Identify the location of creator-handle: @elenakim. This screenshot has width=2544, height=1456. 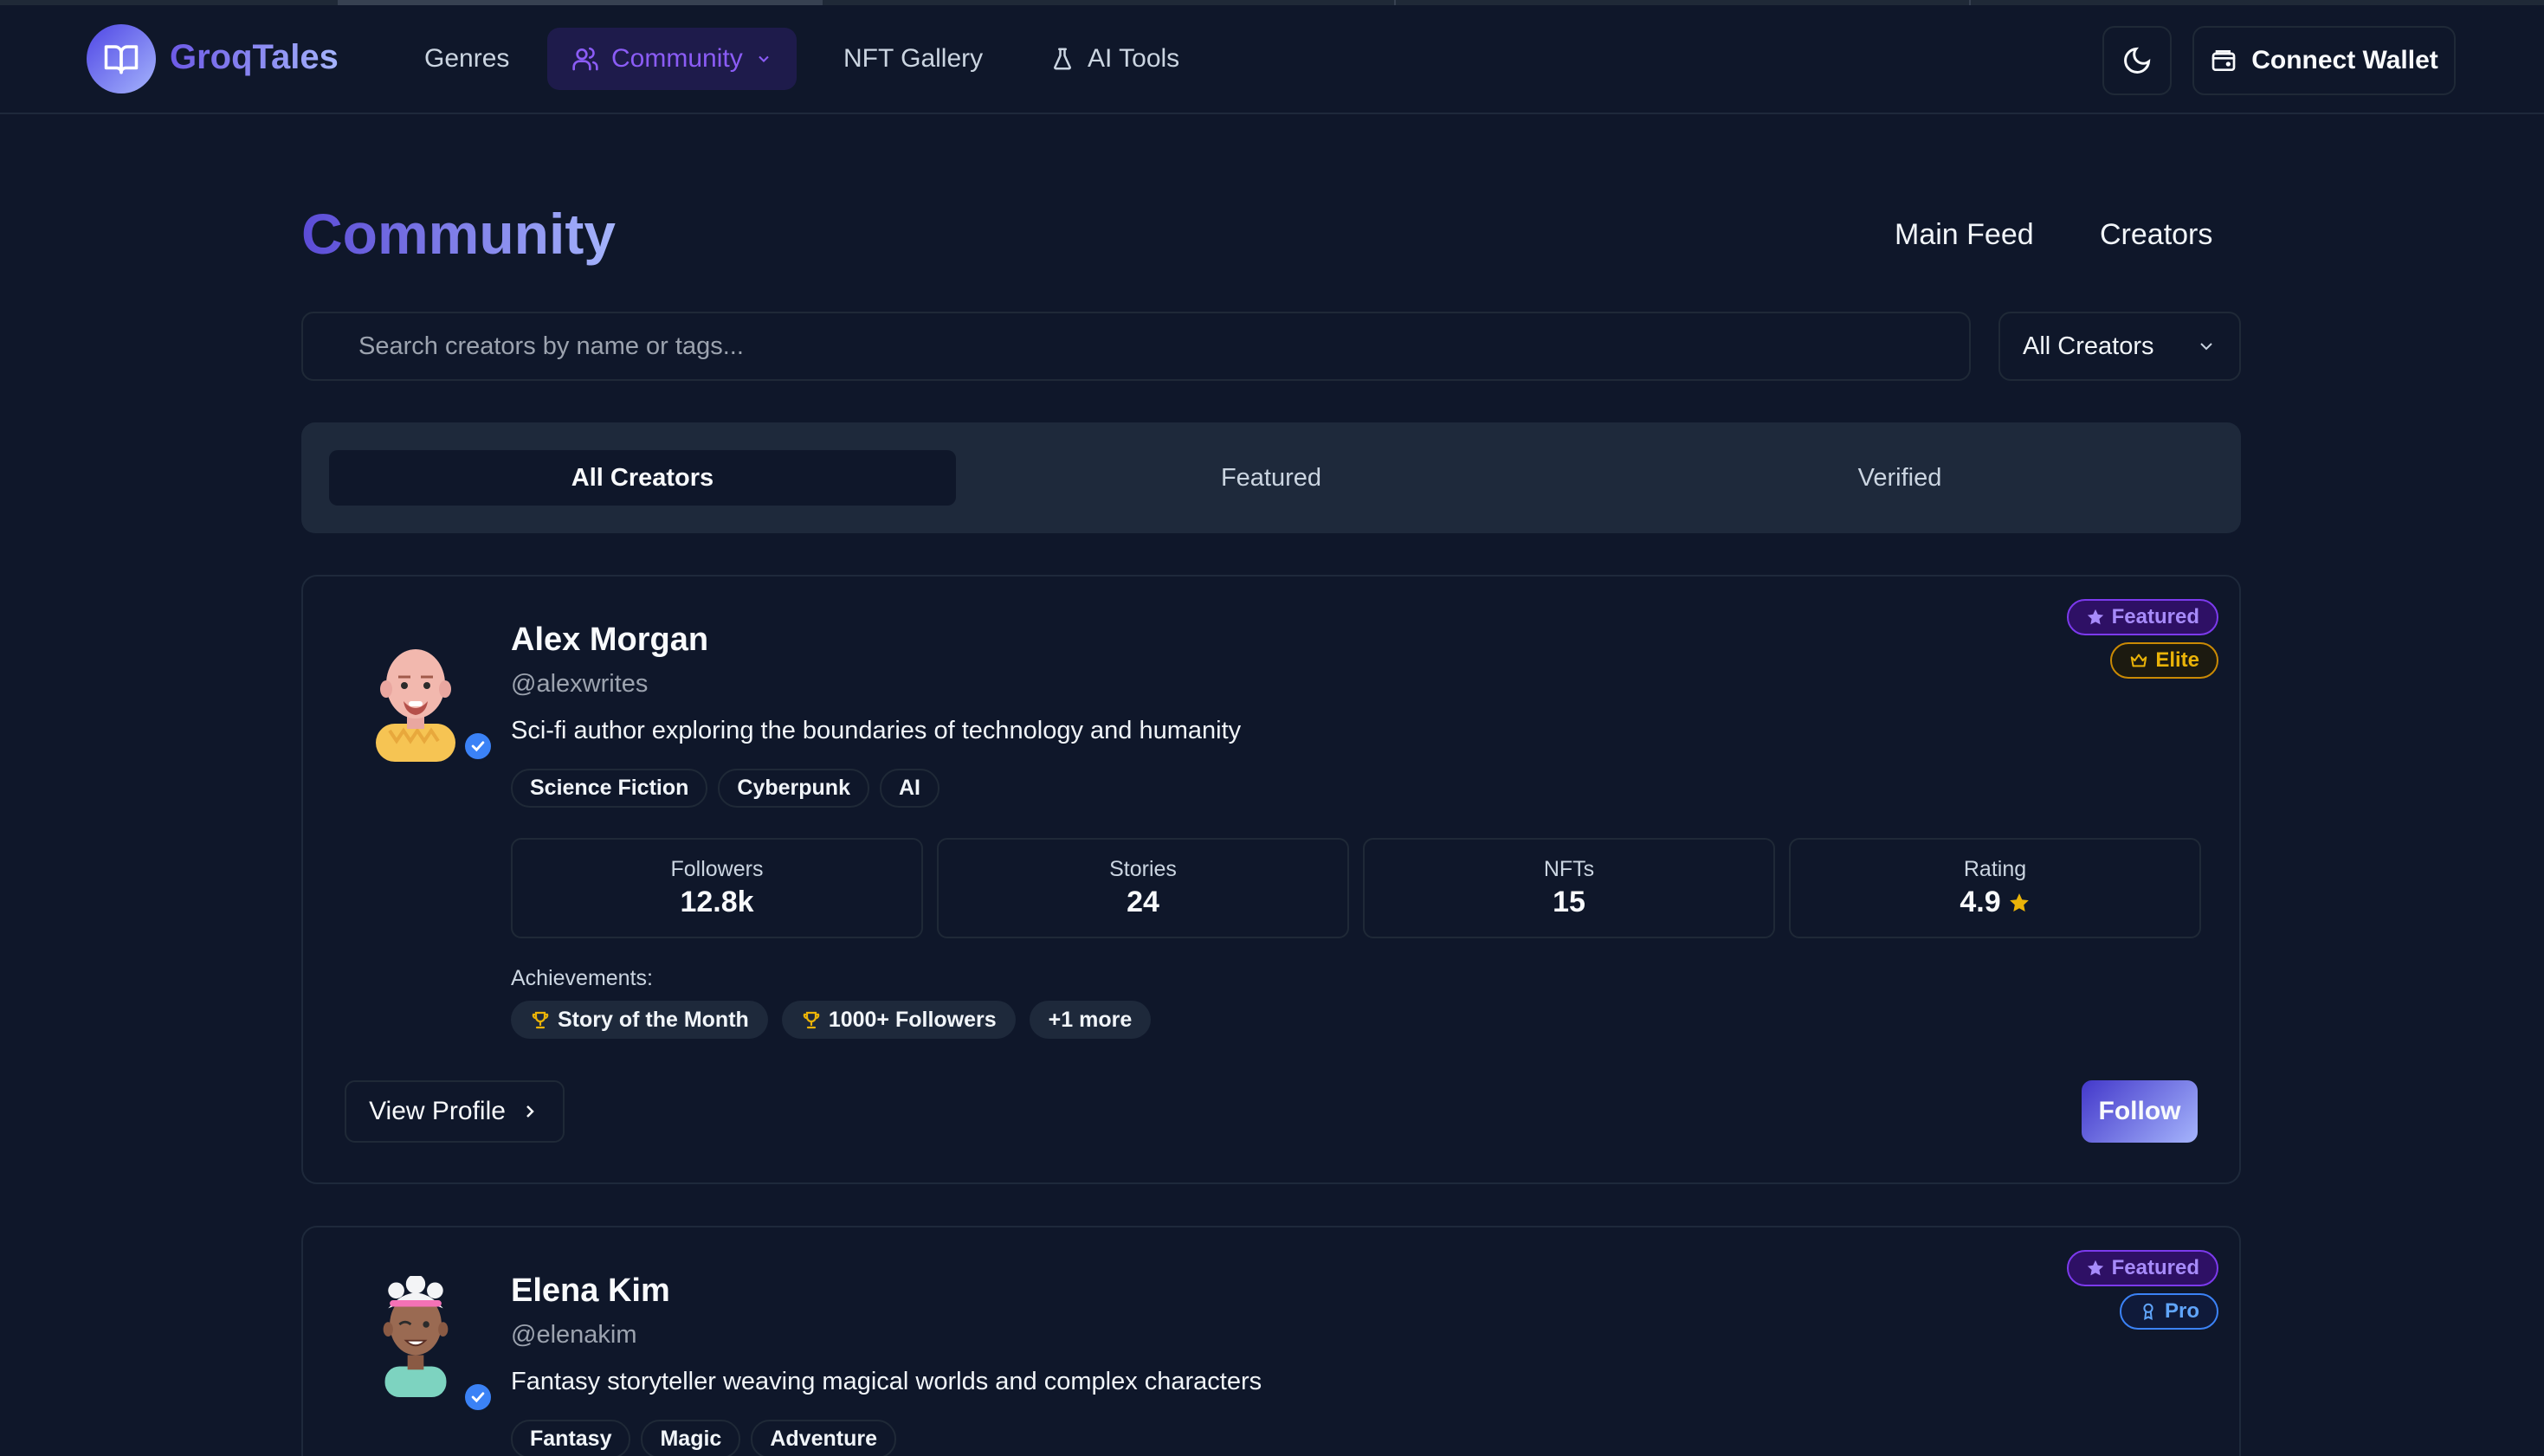
(574, 1335).